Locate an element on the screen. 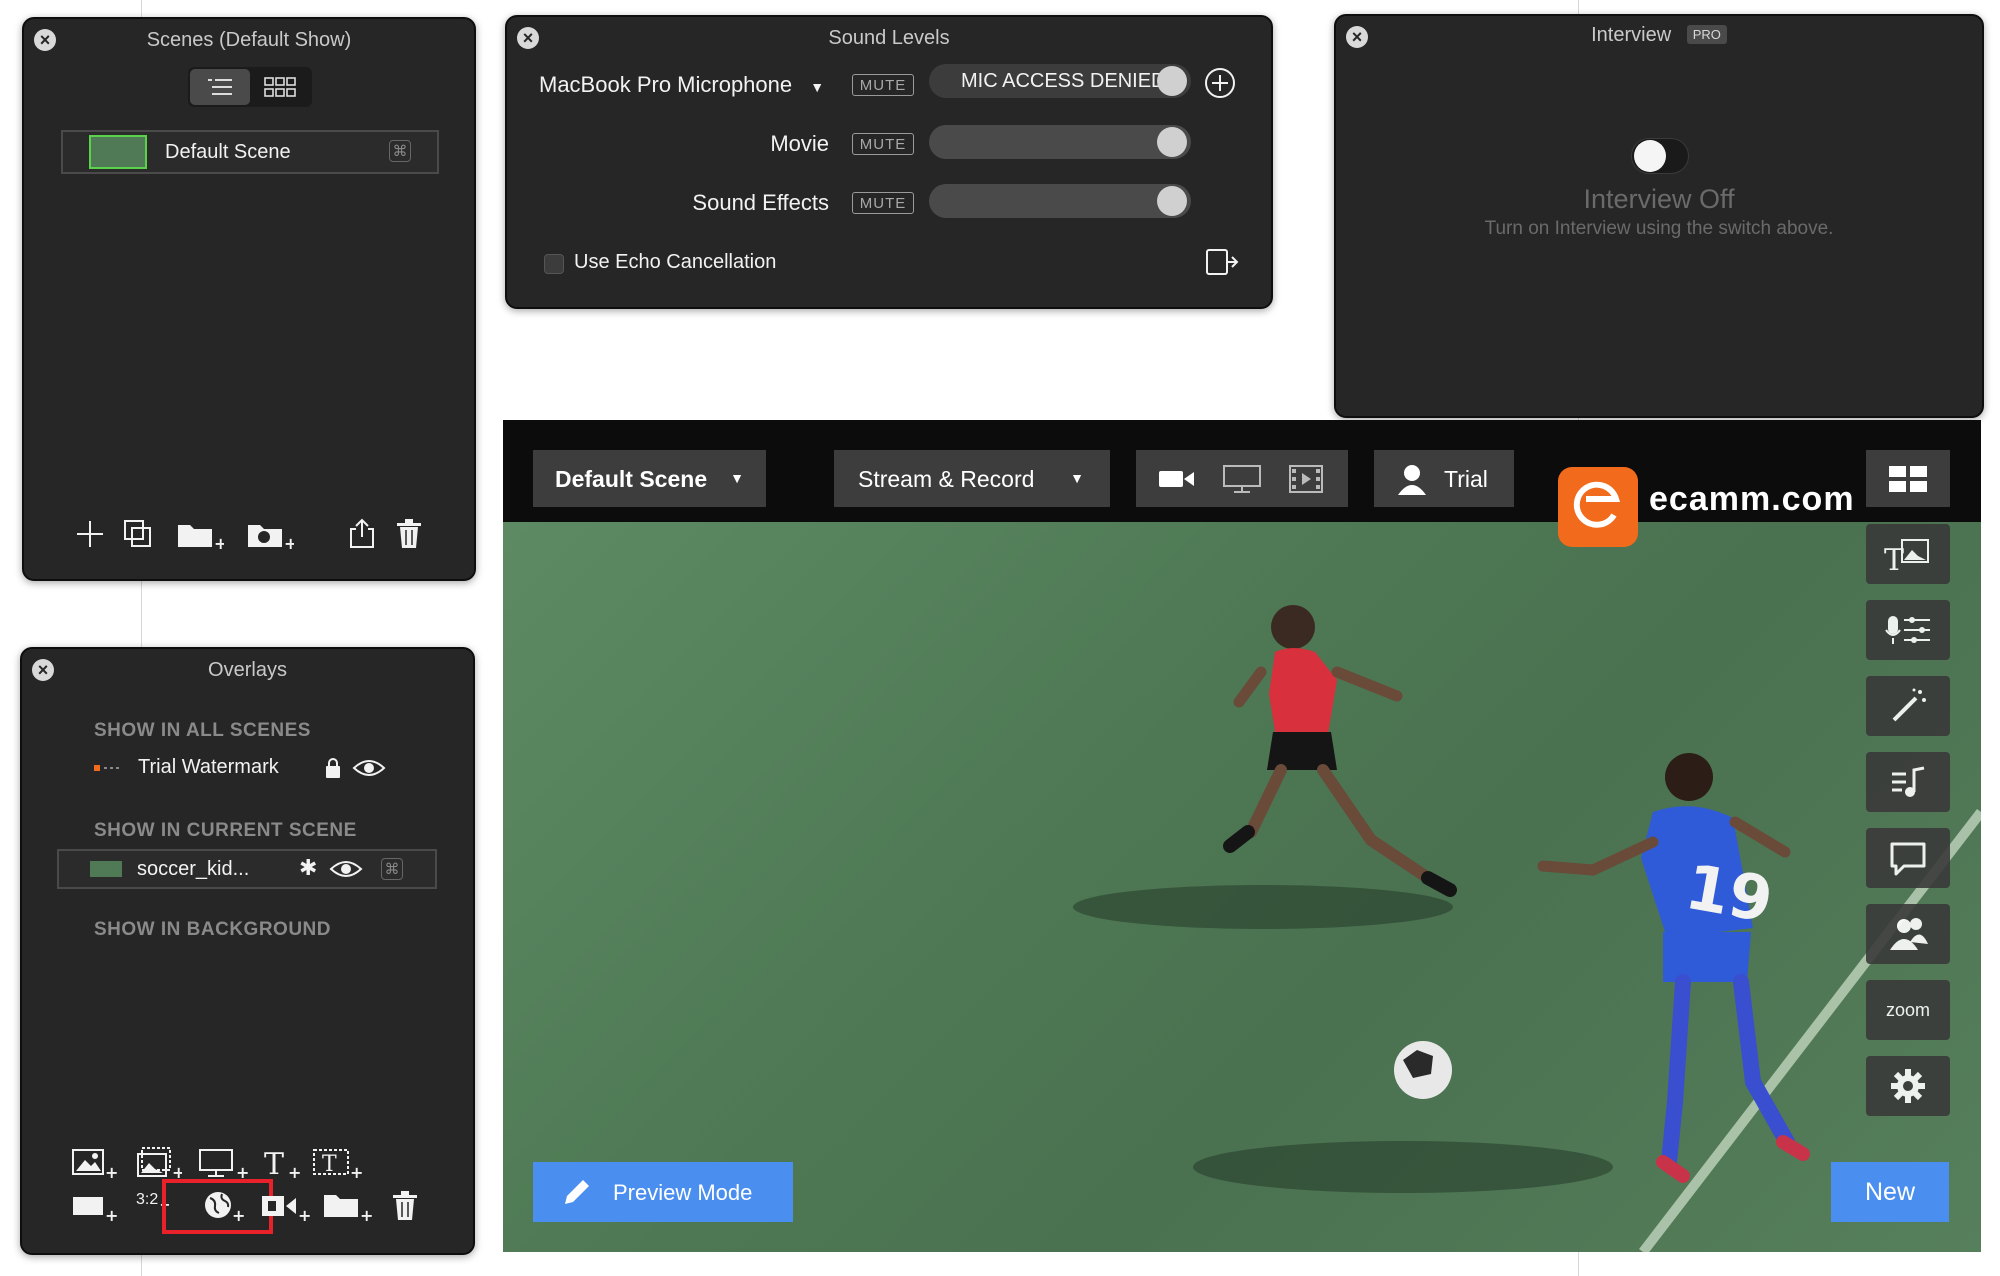  layout-grid-icon is located at coordinates (1908, 479).